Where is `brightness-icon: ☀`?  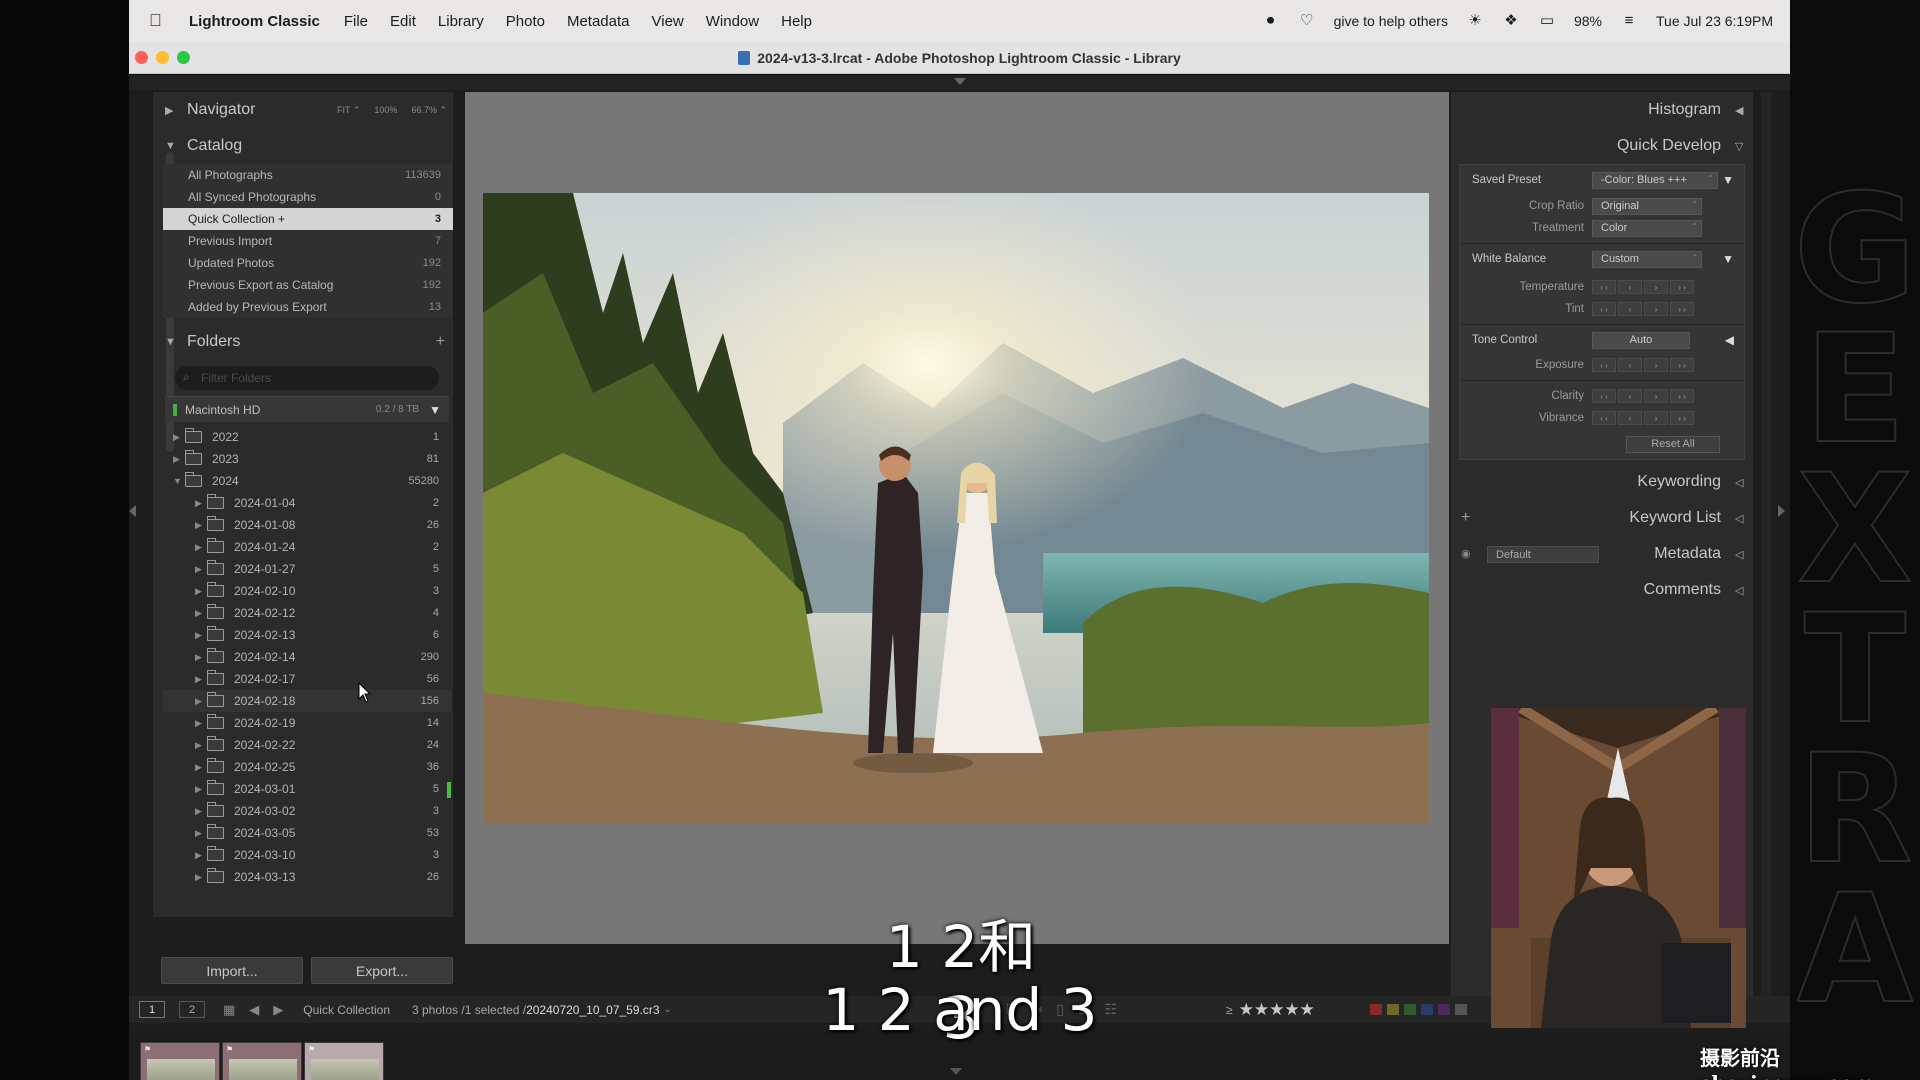 brightness-icon: ☀ is located at coordinates (1475, 21).